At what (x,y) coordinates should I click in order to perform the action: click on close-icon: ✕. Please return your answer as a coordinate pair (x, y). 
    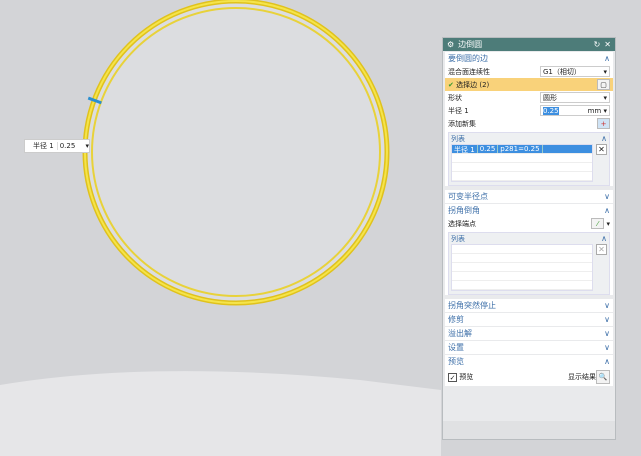
    Looking at the image, I should click on (607, 44).